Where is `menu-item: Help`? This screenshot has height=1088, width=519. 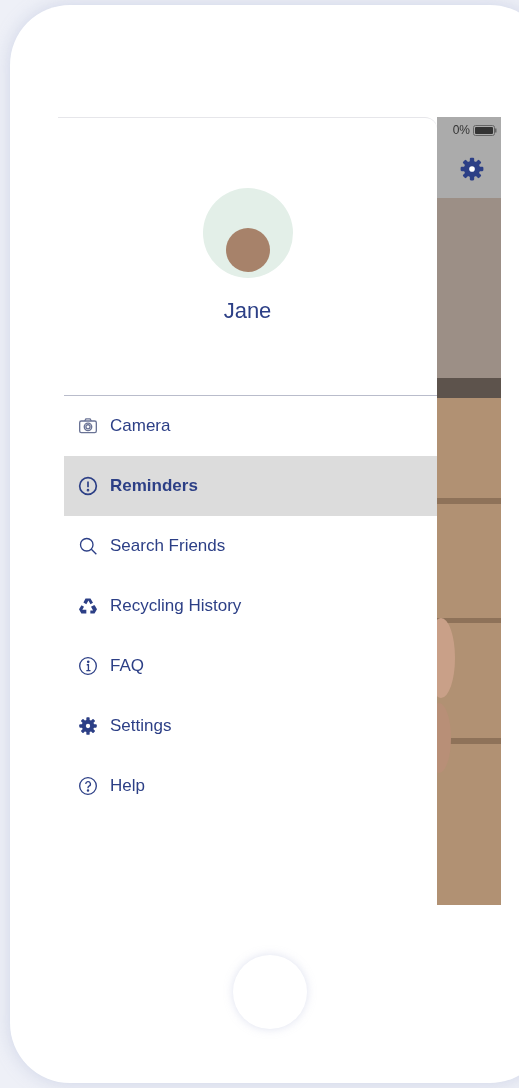
menu-item: Help is located at coordinates (250, 786).